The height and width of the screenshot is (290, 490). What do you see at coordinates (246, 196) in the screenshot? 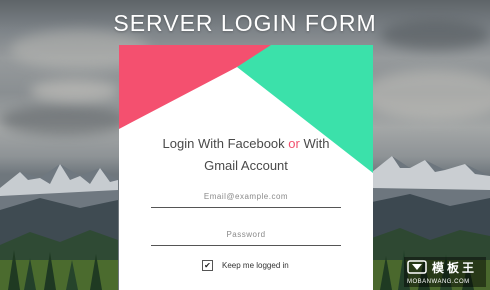
I see `email-input` at bounding box center [246, 196].